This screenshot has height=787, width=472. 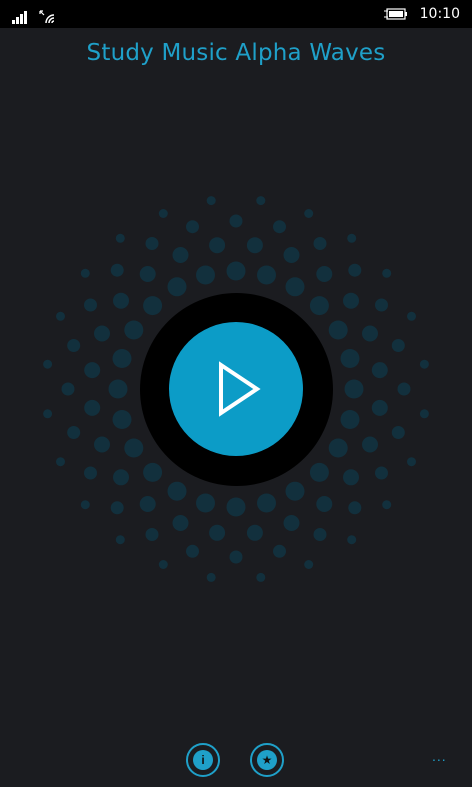 I want to click on info-icon: i, so click(x=203, y=760).